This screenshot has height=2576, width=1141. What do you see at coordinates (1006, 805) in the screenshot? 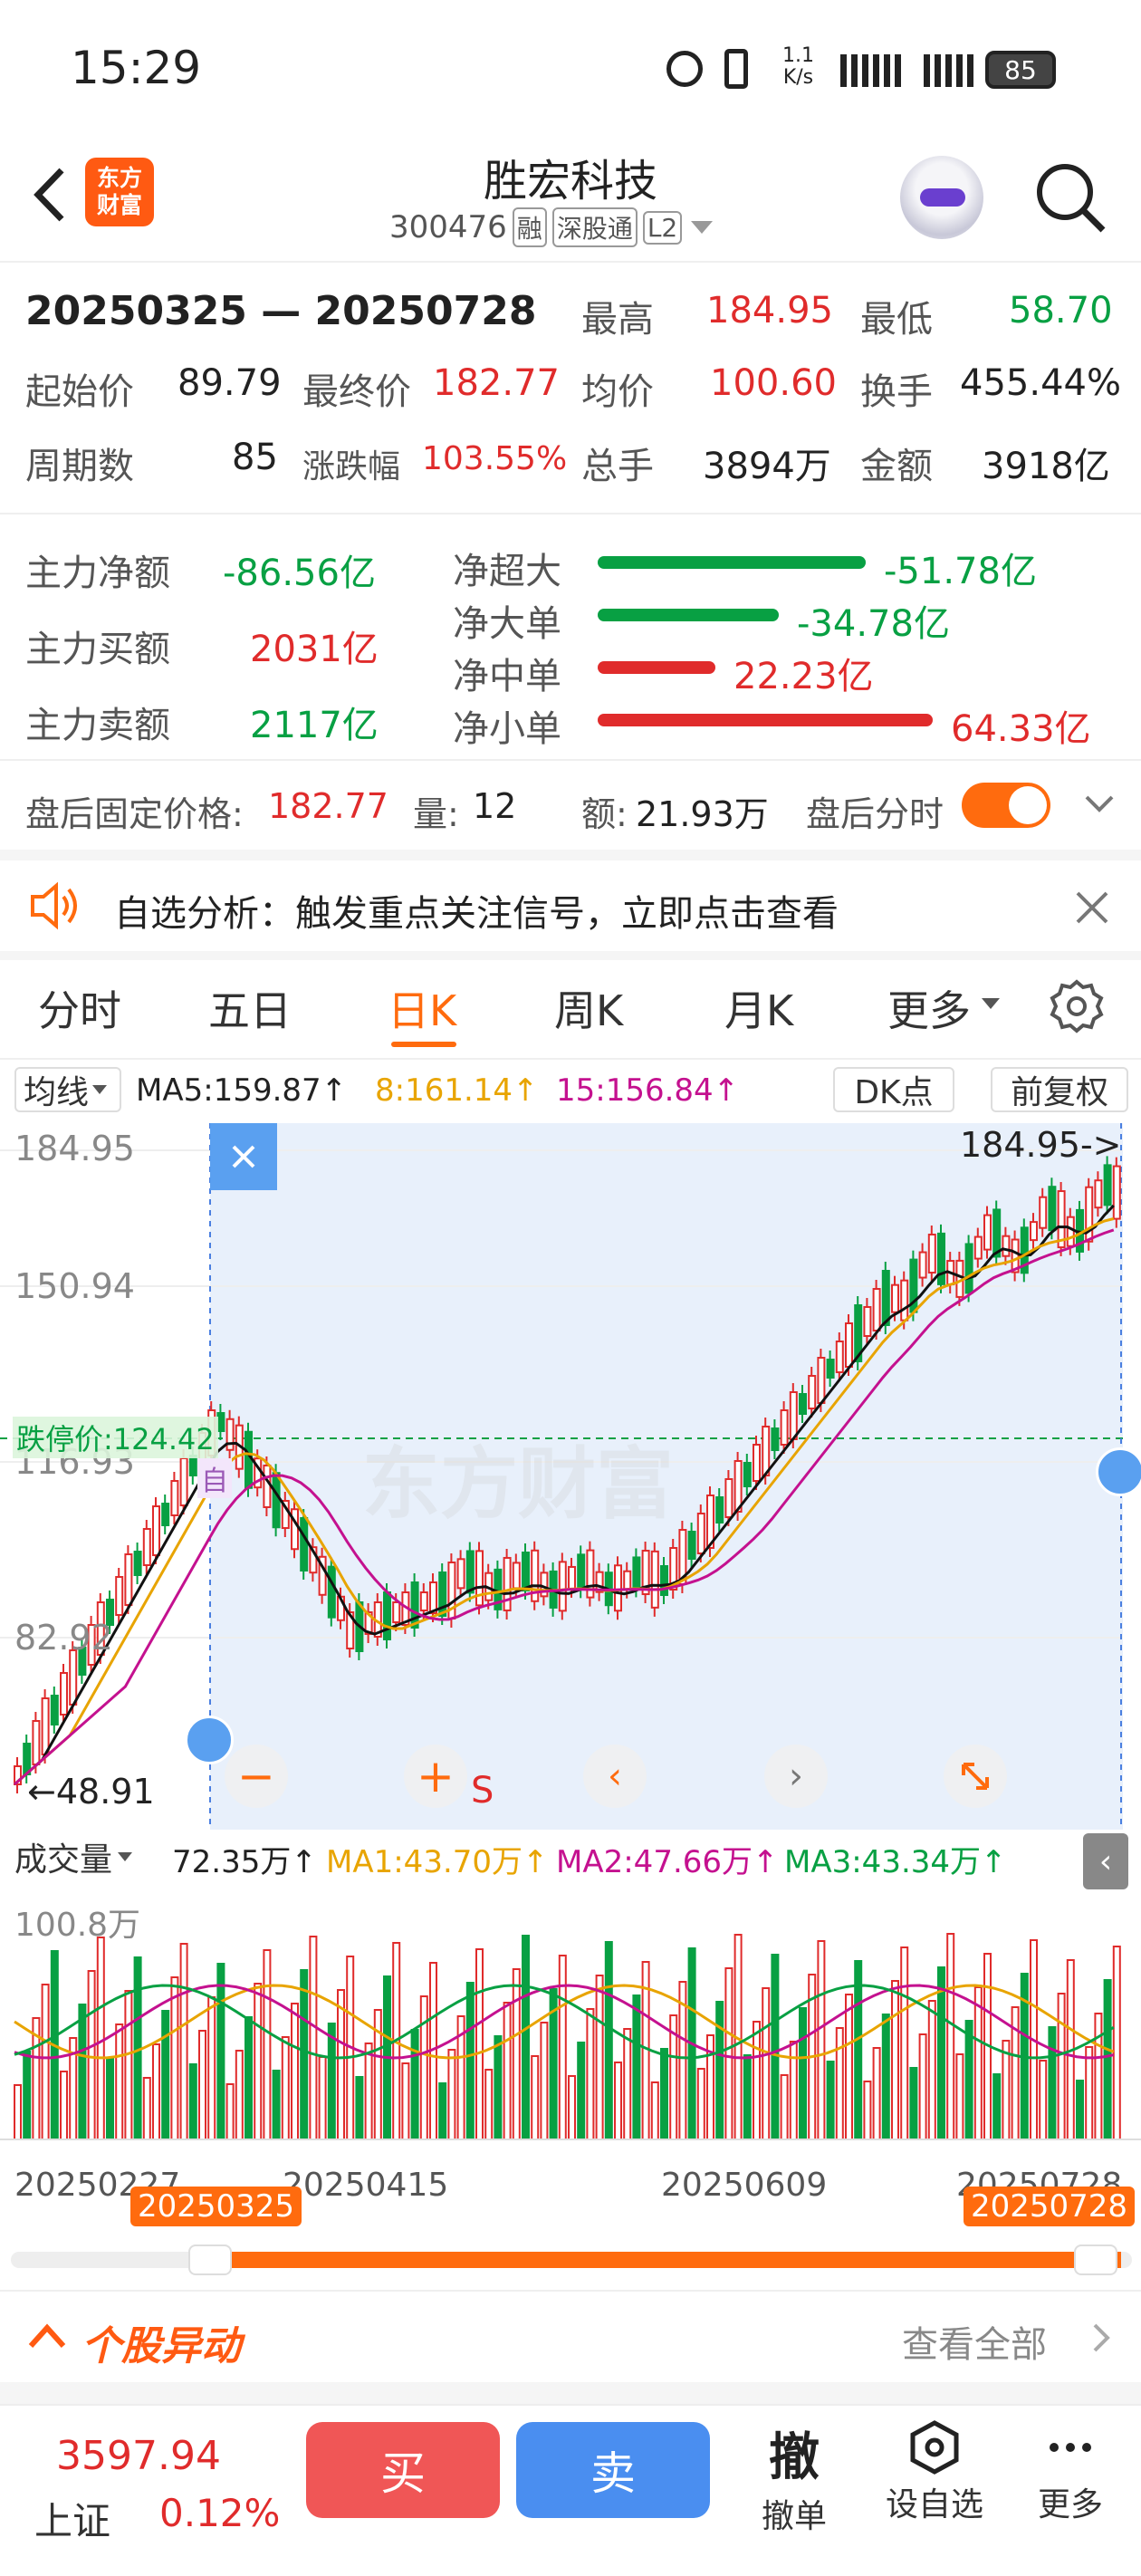
I see `after-hours-toggle` at bounding box center [1006, 805].